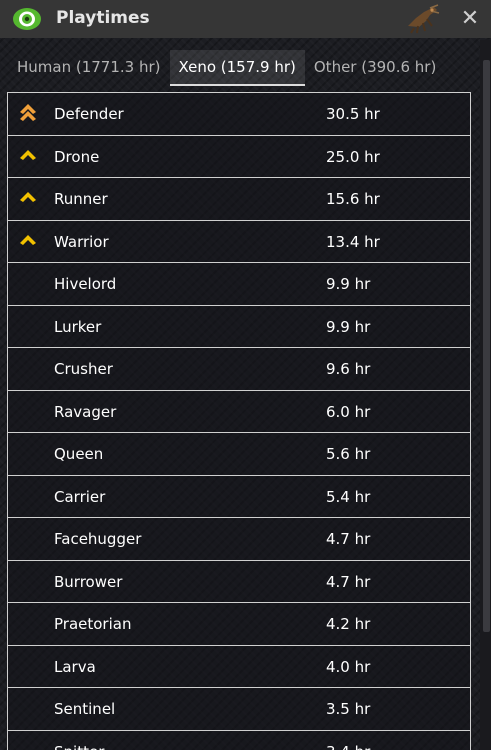 The image size is (491, 750). I want to click on table-row: Sentinel 3.5 hr, so click(239, 709).